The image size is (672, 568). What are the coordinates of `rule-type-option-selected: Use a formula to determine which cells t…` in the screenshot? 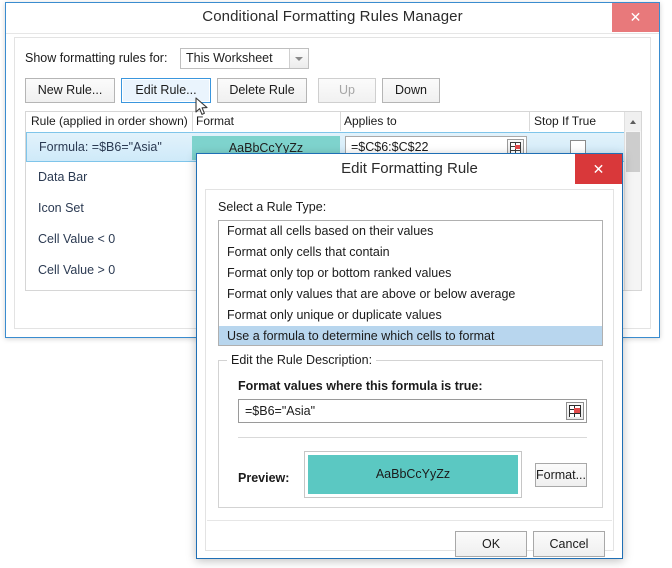 It's located at (410, 335).